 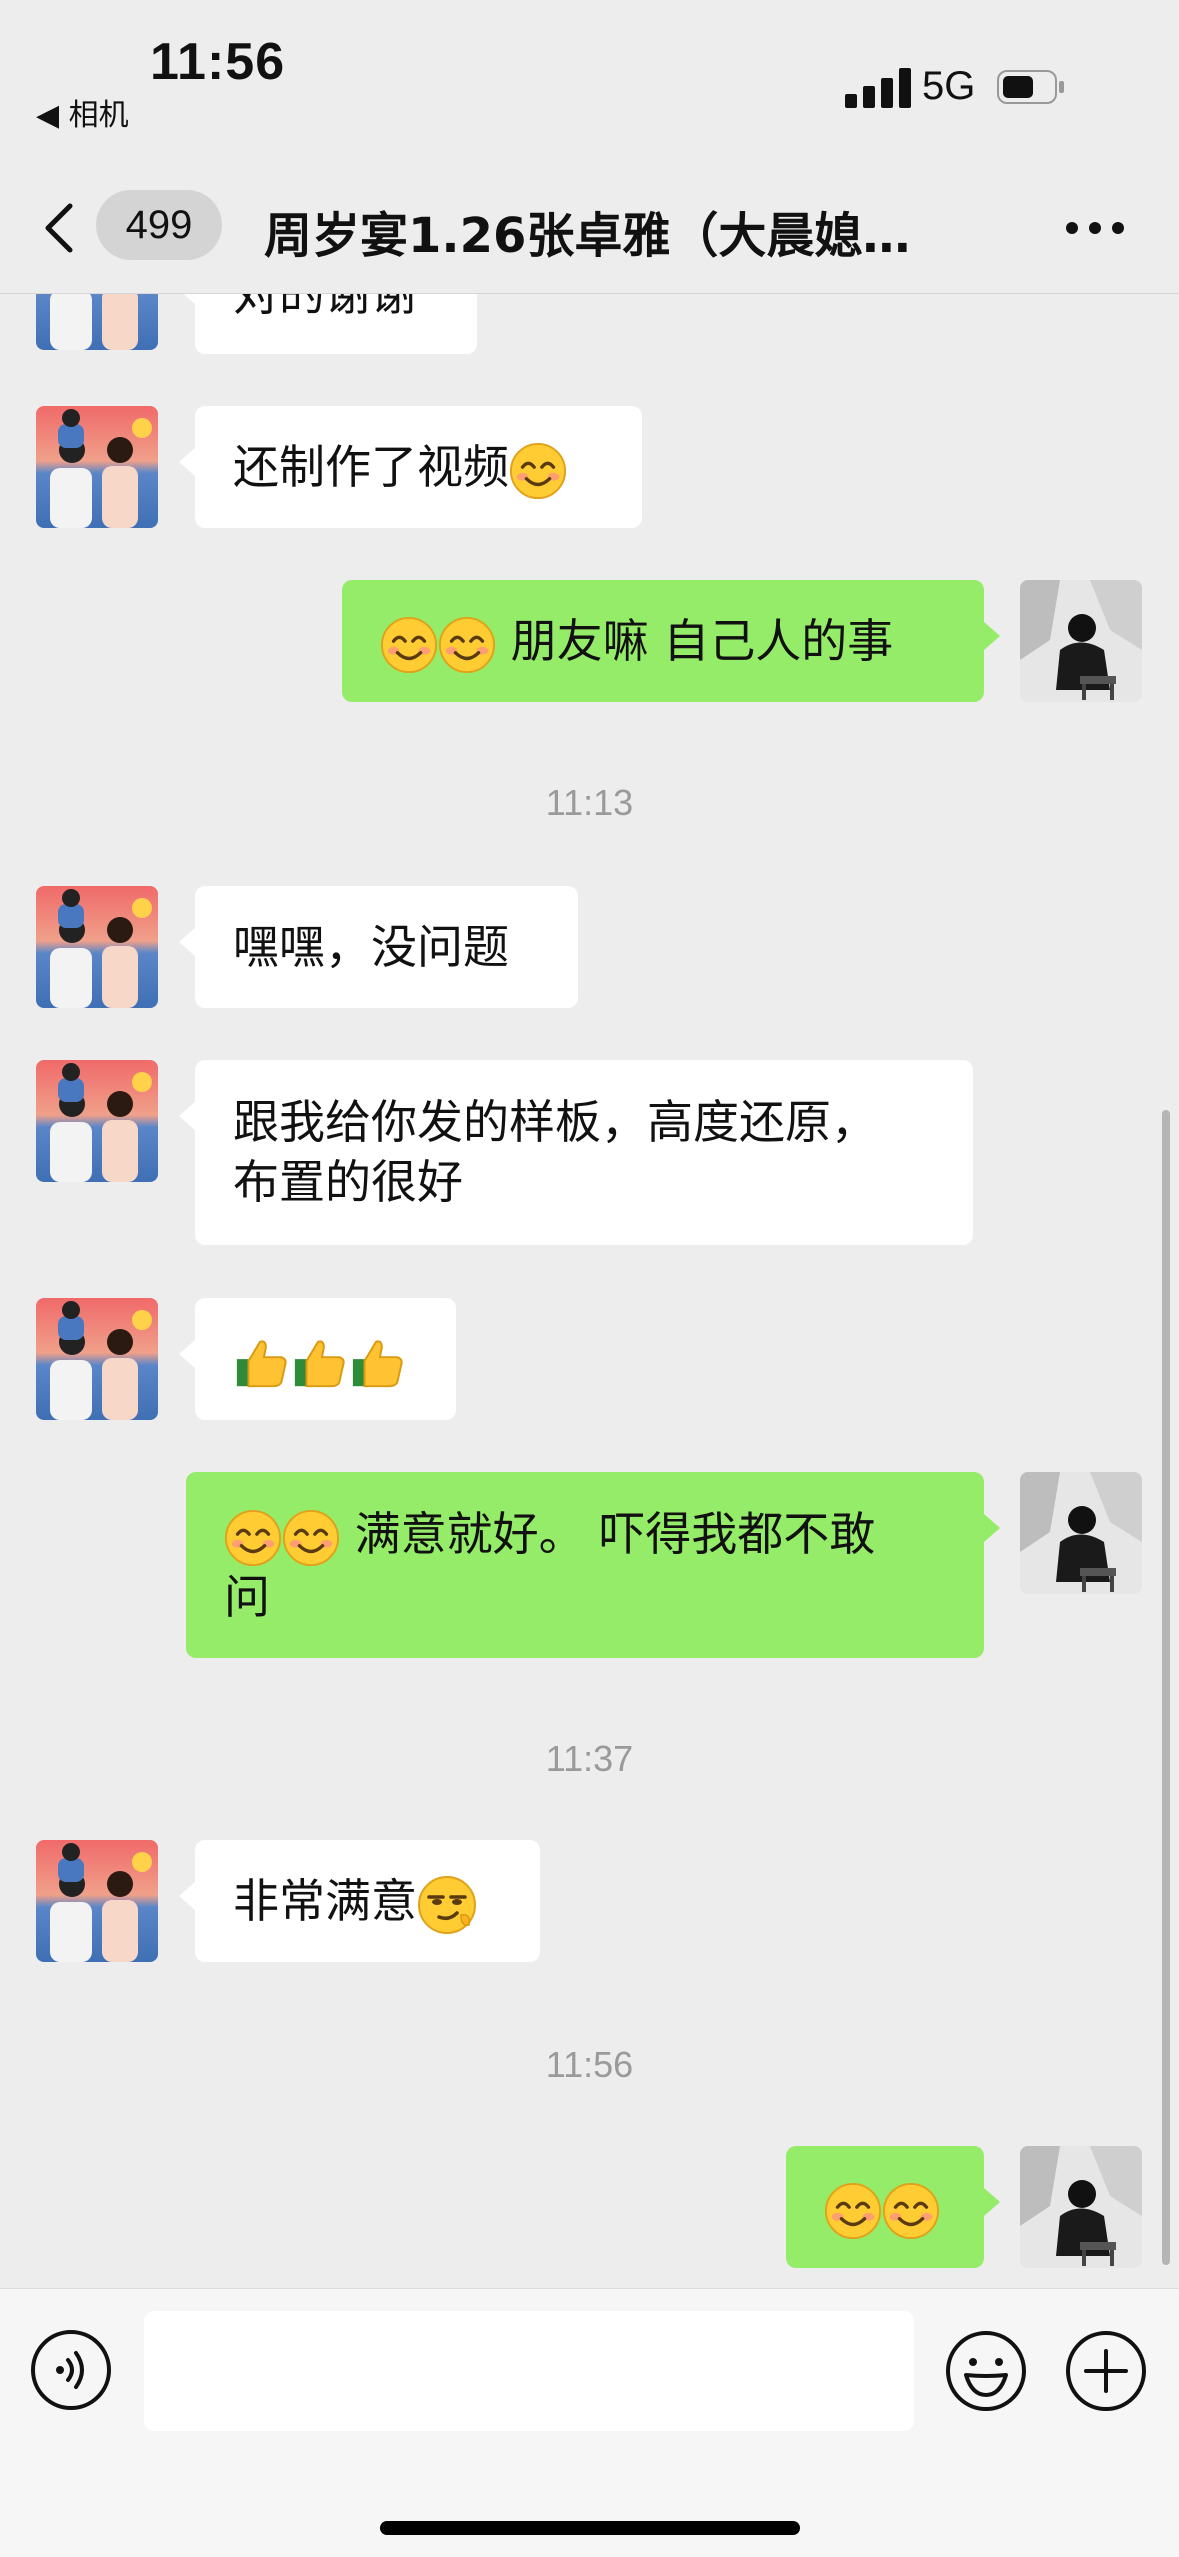 I want to click on plus-icon, so click(x=1106, y=2371).